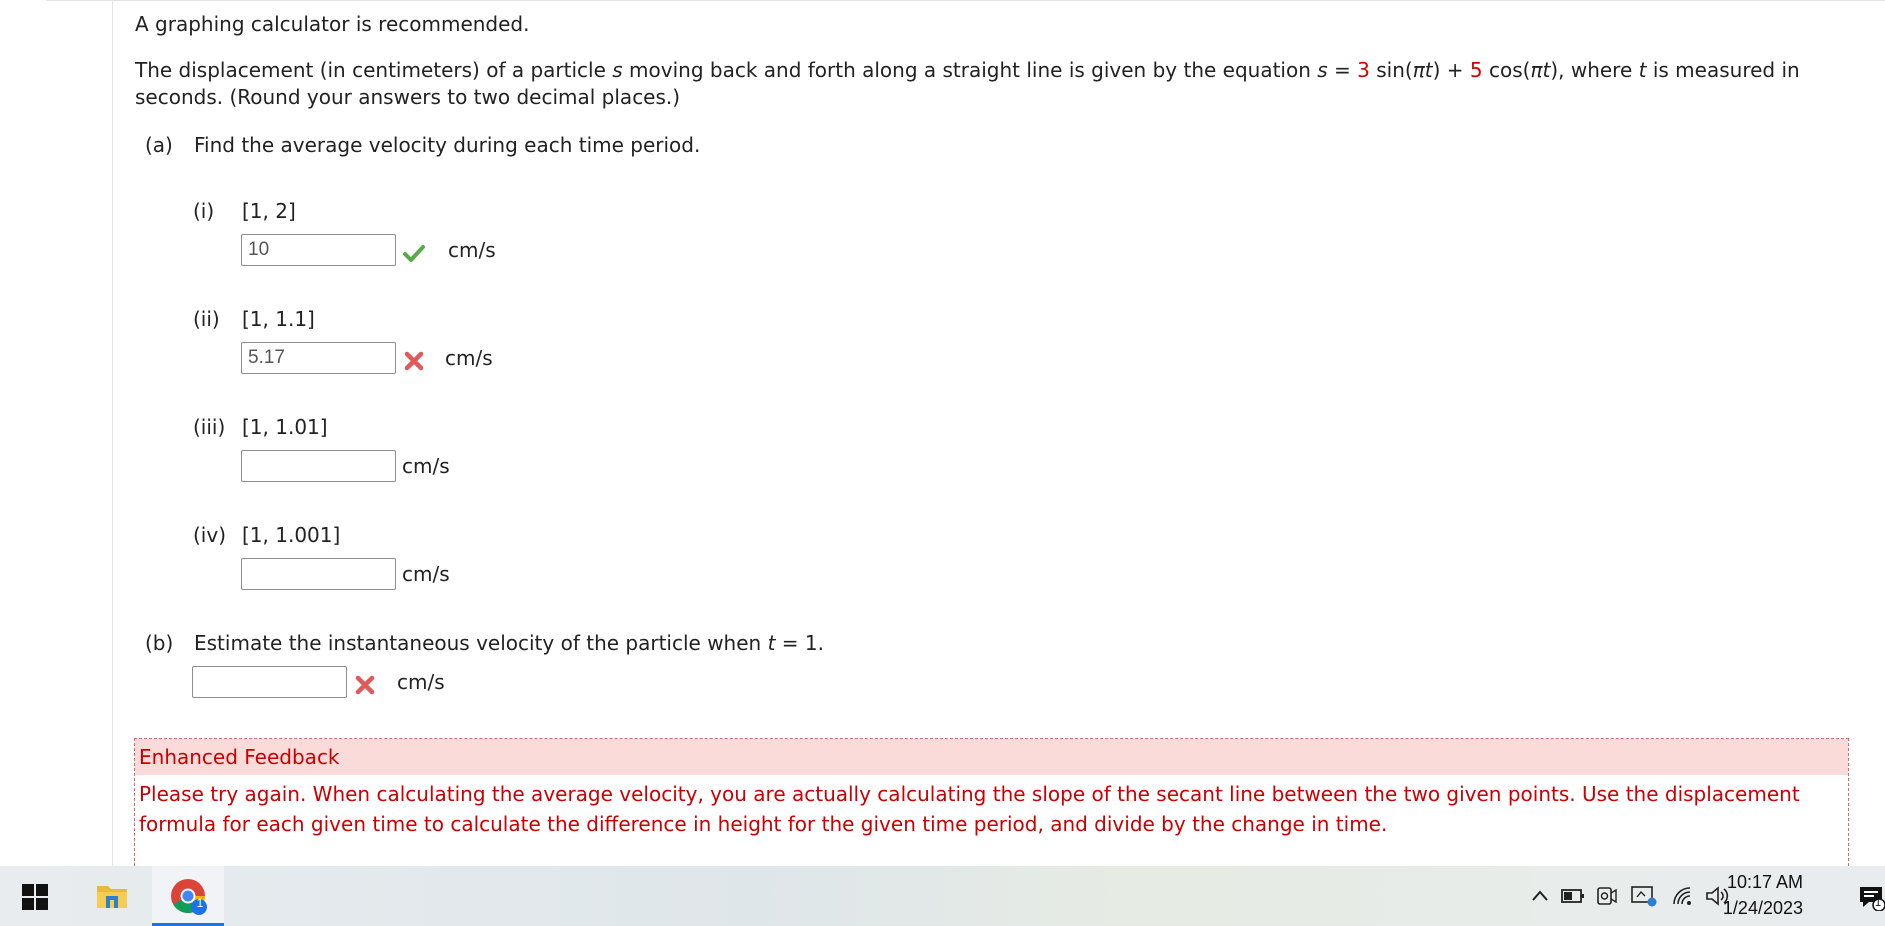 The image size is (1885, 926). Describe the element at coordinates (426, 466) in the screenshot. I see `item-iii-unit: cm/s` at that location.